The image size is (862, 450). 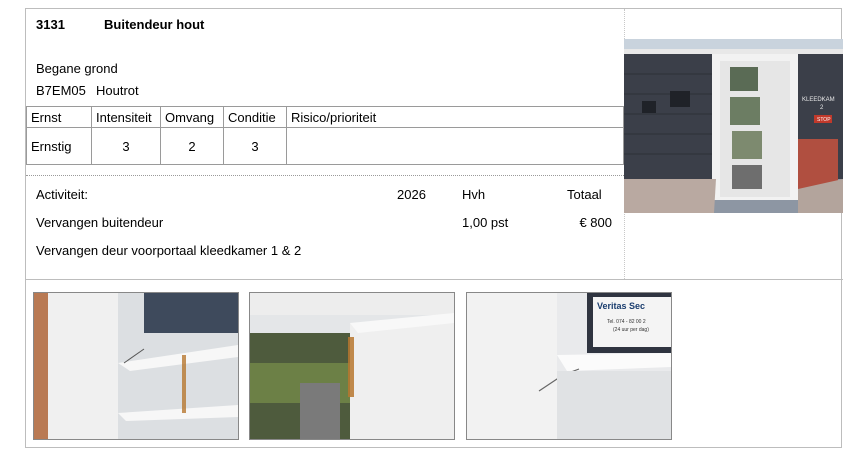 I want to click on floor-label: Begane grond, so click(x=77, y=68).